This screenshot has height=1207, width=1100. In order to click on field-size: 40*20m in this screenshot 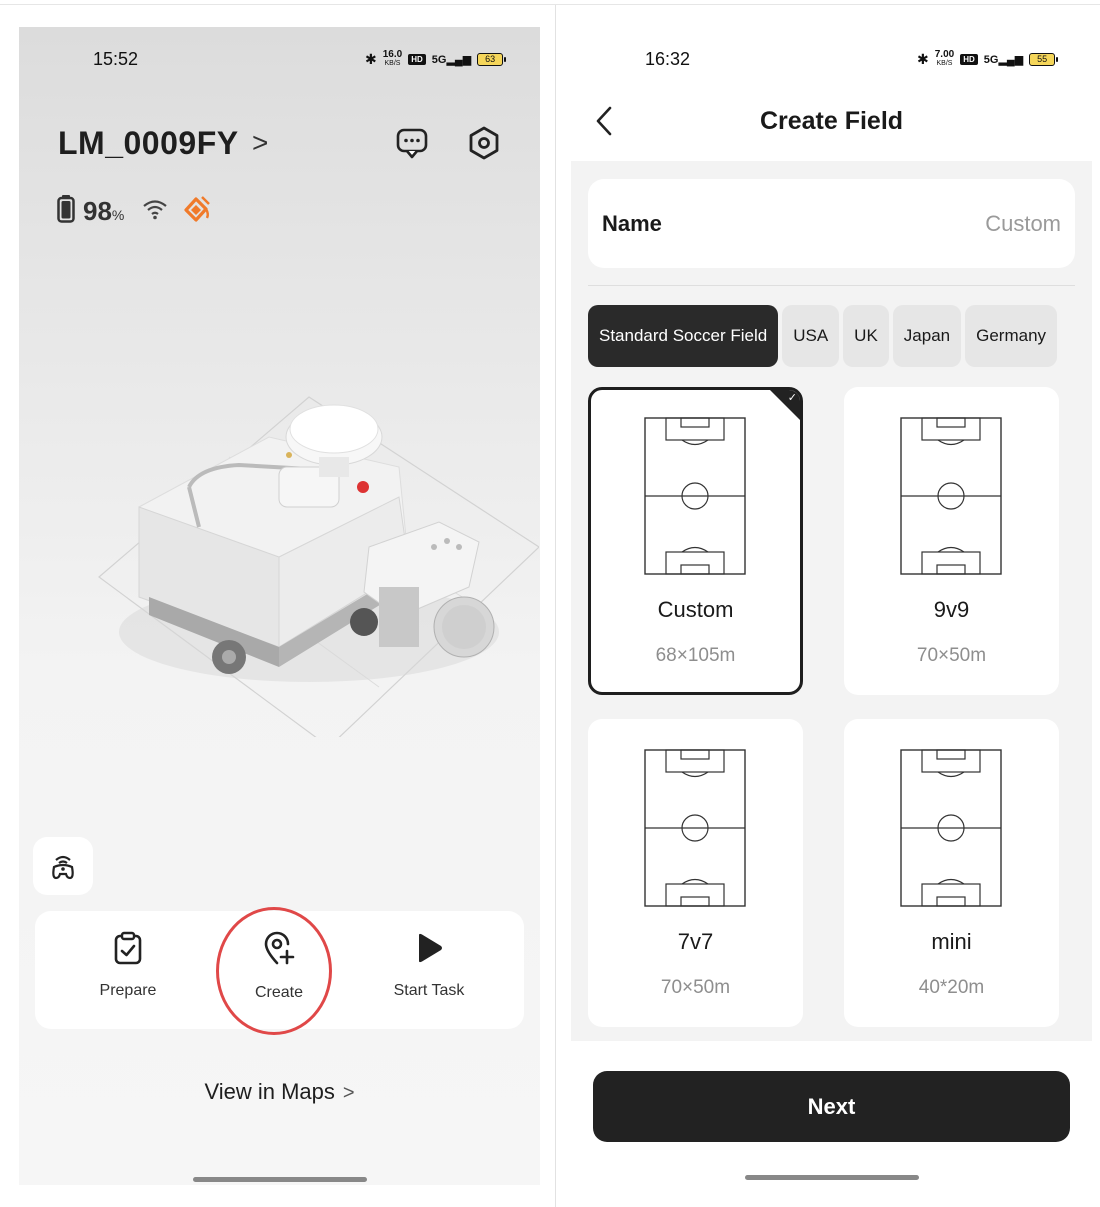, I will do `click(951, 987)`.